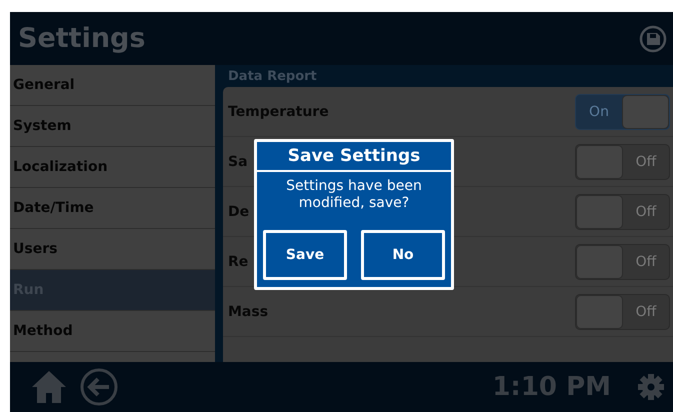 This screenshot has width=673, height=412. I want to click on dialog-button: No, so click(403, 255).